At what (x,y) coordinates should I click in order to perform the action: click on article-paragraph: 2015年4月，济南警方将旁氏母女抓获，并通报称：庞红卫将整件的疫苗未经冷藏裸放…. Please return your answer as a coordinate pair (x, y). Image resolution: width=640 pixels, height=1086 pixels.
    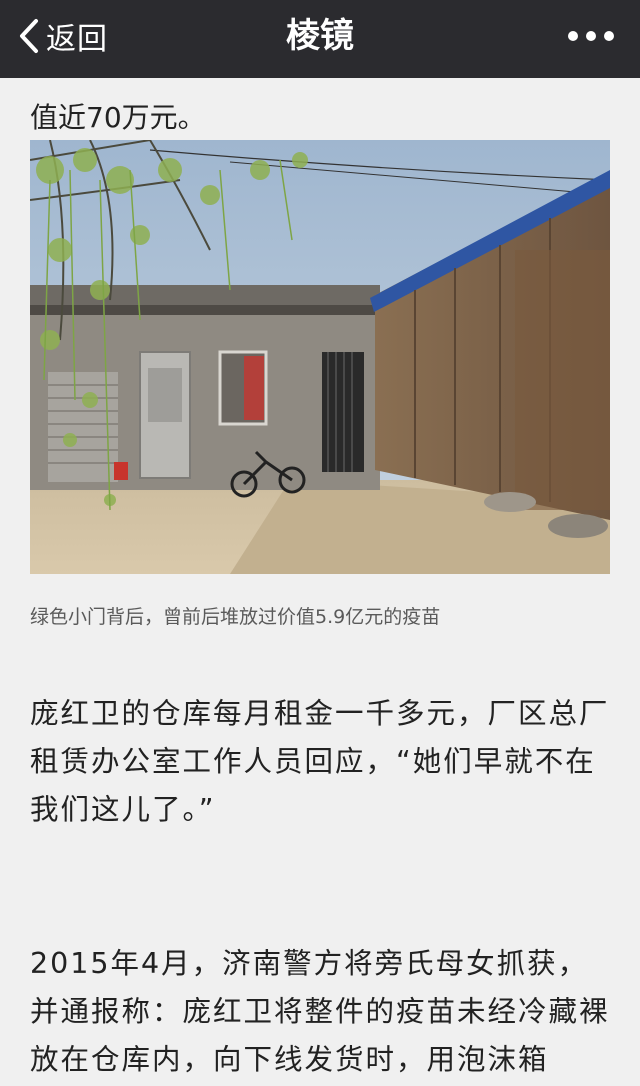
    Looking at the image, I should click on (320, 1011).